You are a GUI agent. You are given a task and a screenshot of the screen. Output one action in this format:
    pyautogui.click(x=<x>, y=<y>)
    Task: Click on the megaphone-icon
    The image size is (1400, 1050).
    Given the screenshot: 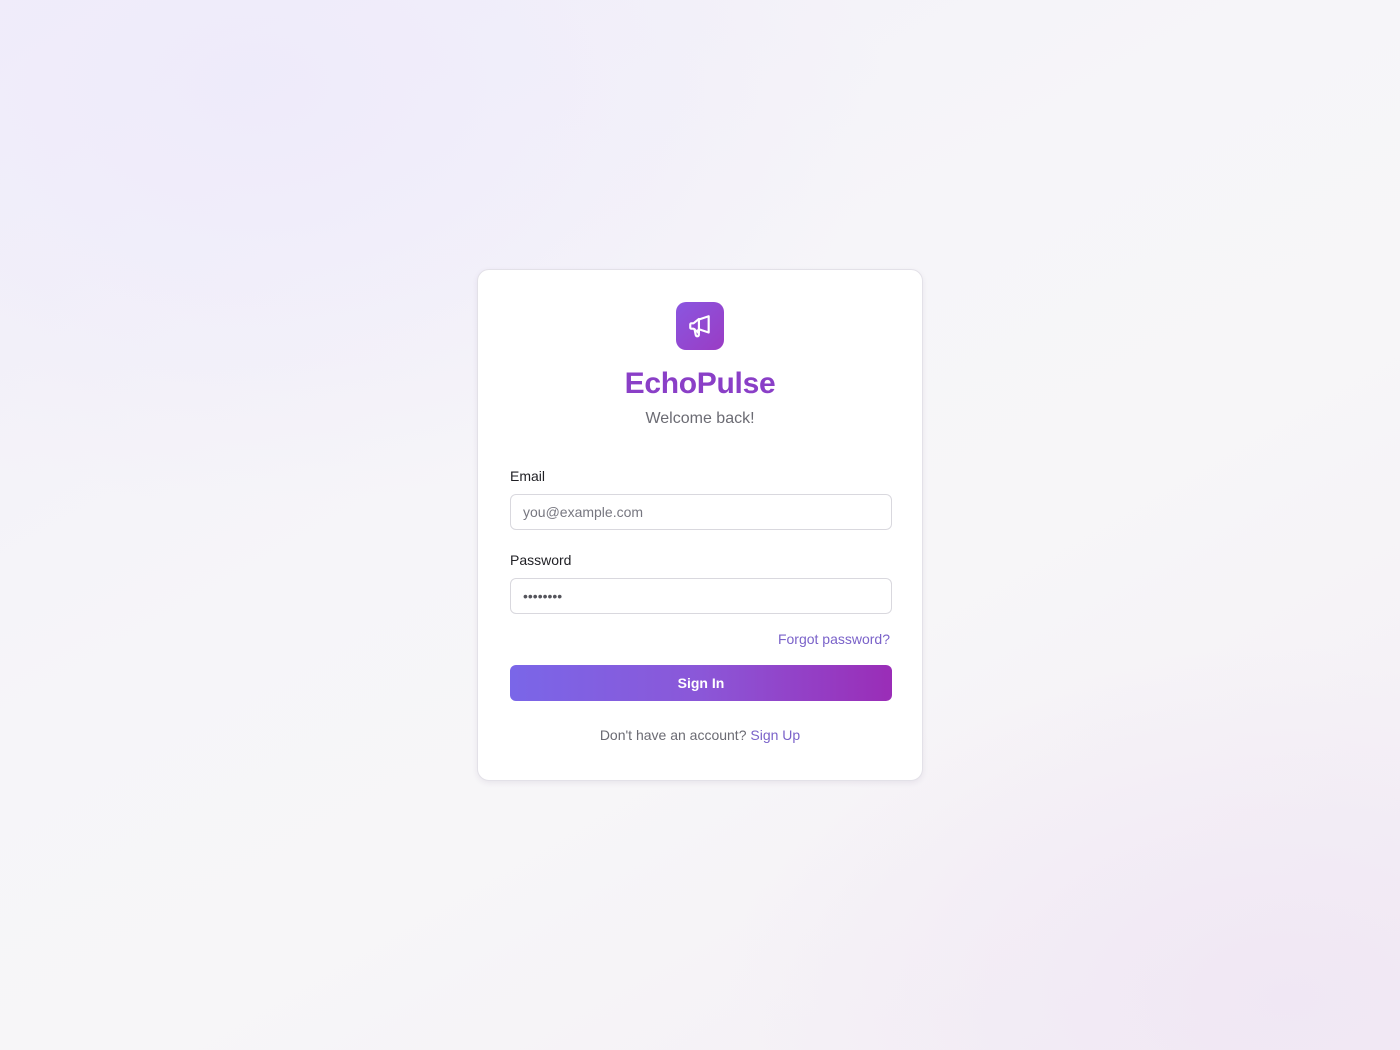 What is the action you would take?
    pyautogui.click(x=700, y=326)
    